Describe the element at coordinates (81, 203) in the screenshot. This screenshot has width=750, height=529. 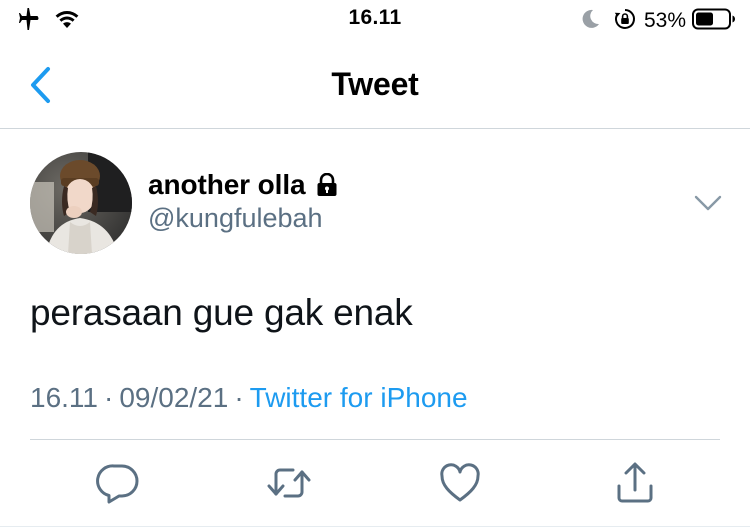
I see `avatar` at that location.